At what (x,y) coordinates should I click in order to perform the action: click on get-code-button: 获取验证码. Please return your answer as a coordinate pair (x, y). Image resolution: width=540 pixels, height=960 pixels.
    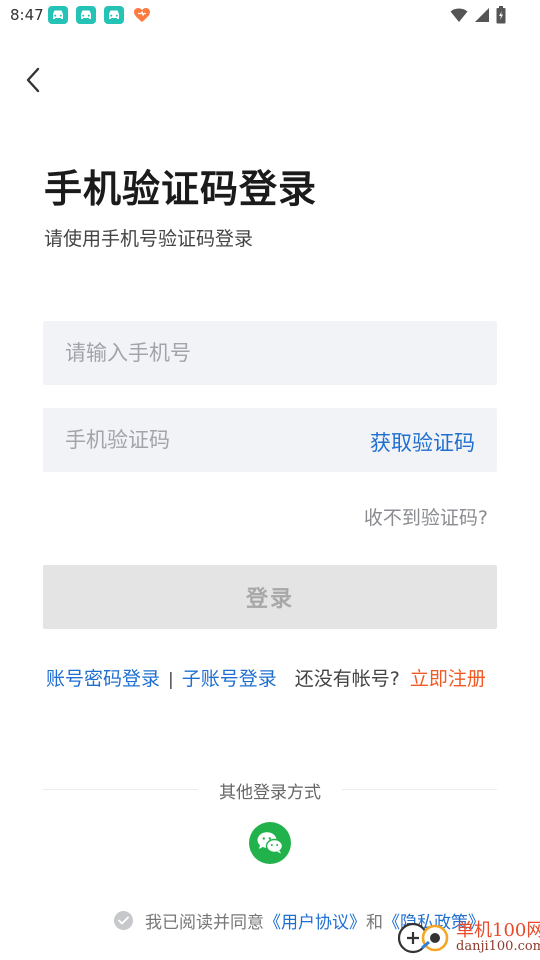
    Looking at the image, I should click on (422, 442).